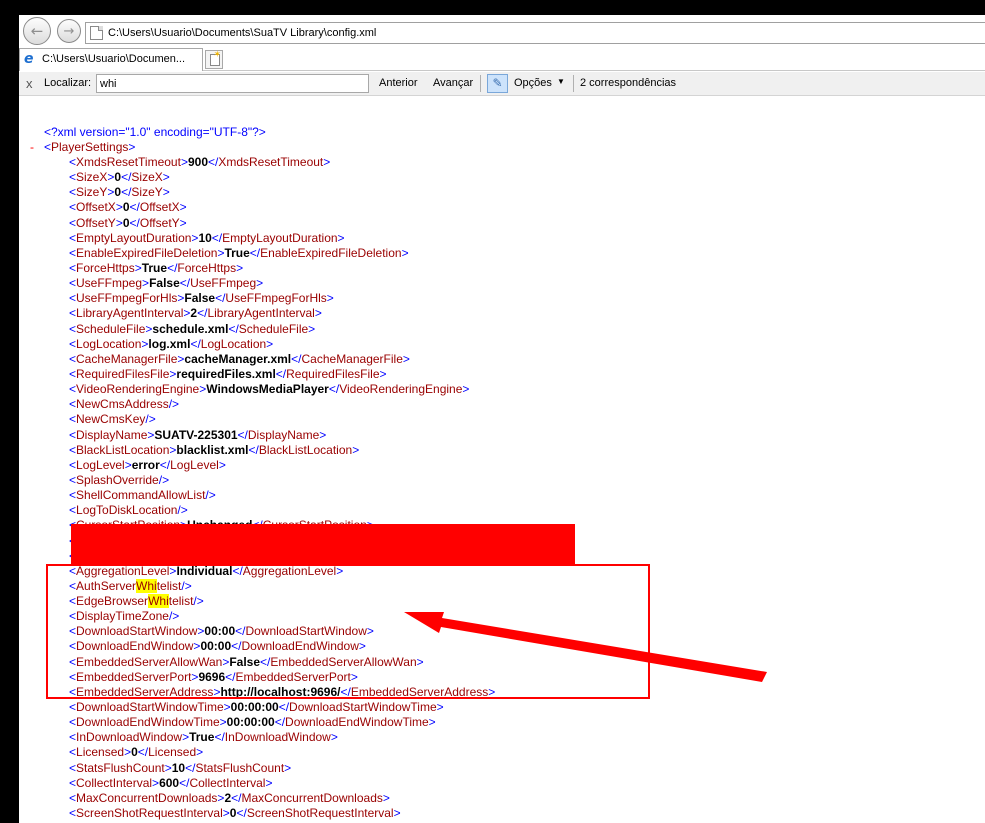 The height and width of the screenshot is (823, 985). Describe the element at coordinates (147, 464) in the screenshot. I see `xml-line: <LogLevel>error</LogLevel>` at that location.